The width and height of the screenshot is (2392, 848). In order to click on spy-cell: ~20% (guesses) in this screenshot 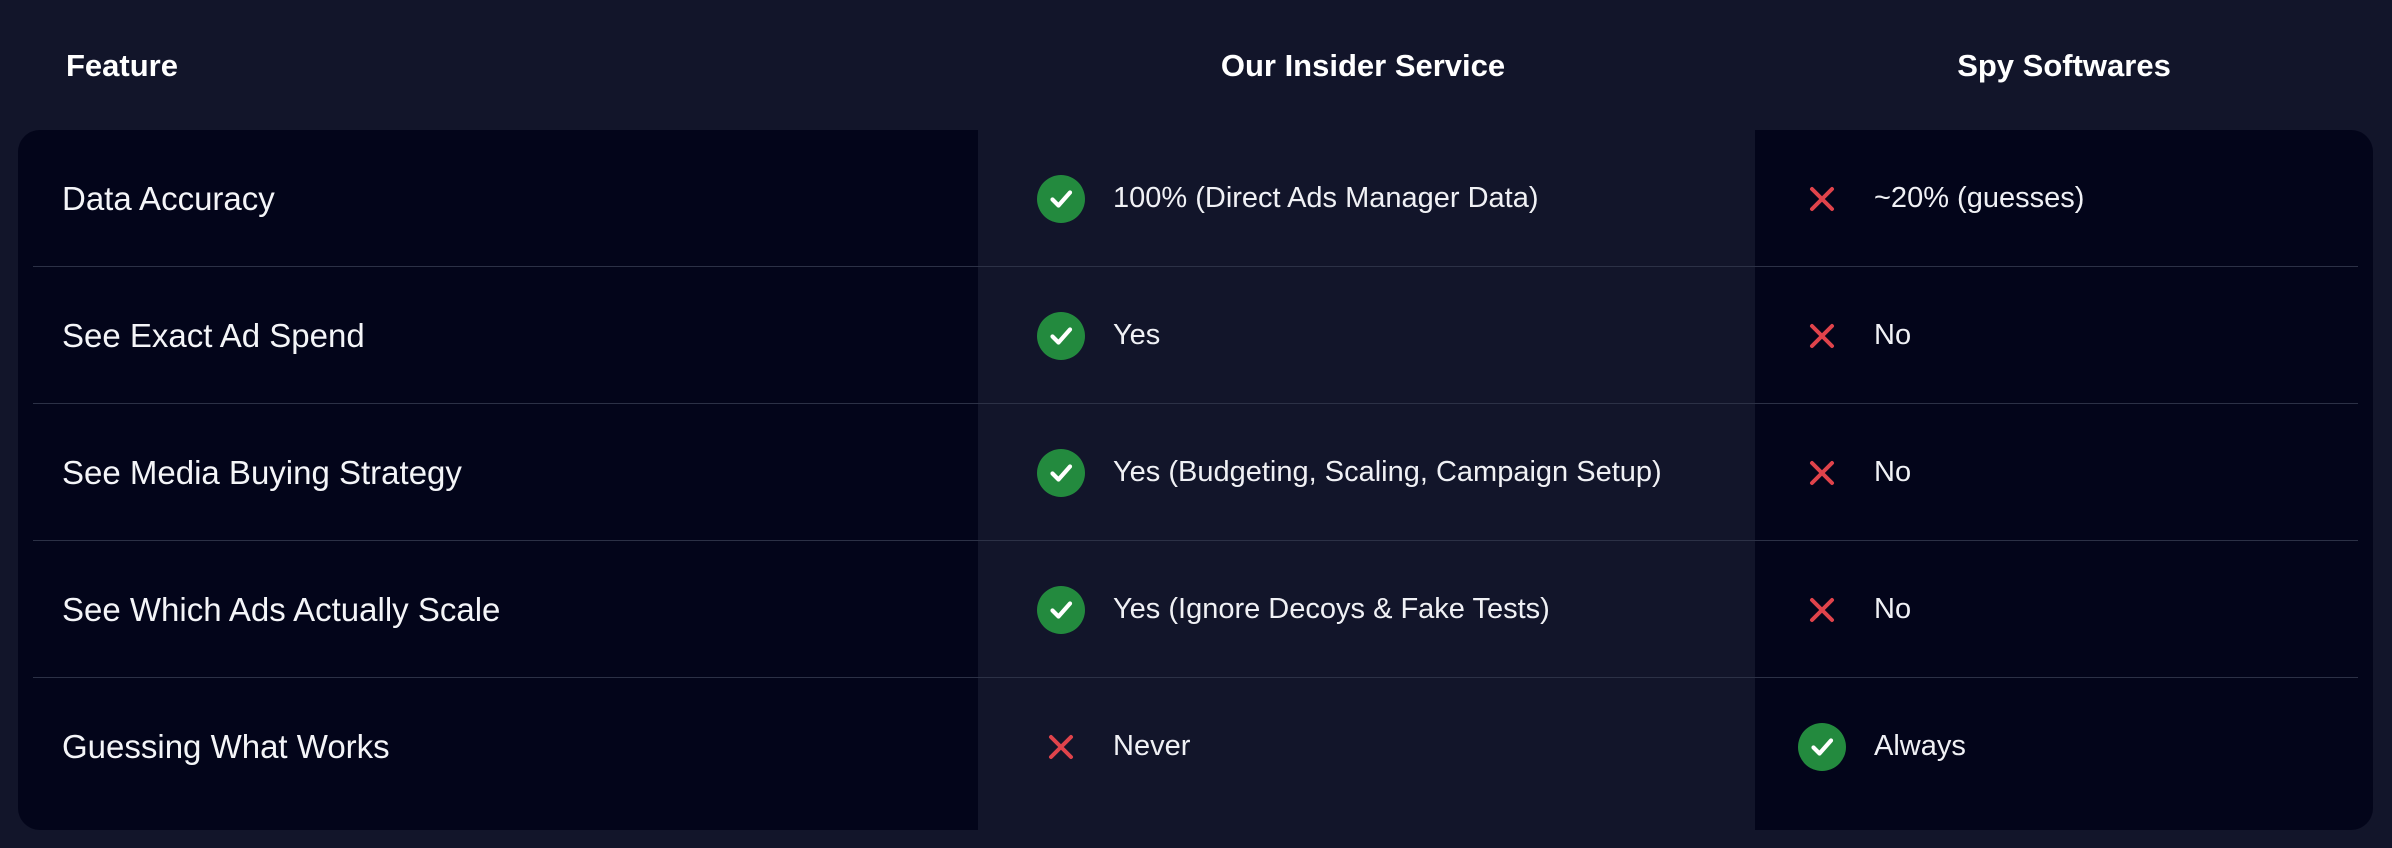, I will do `click(1941, 198)`.